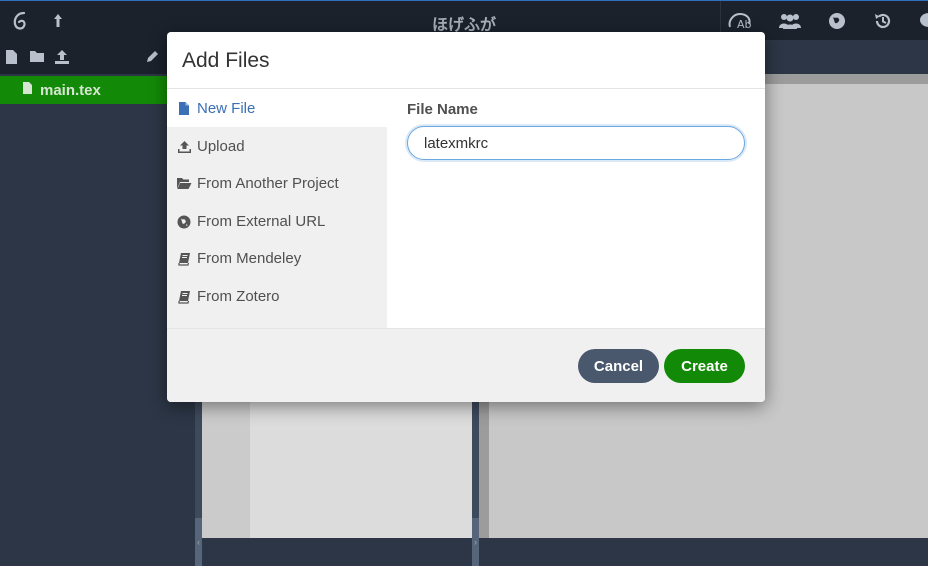 This screenshot has height=566, width=928. What do you see at coordinates (83, 57) in the screenshot?
I see `file-tree-toolbar` at bounding box center [83, 57].